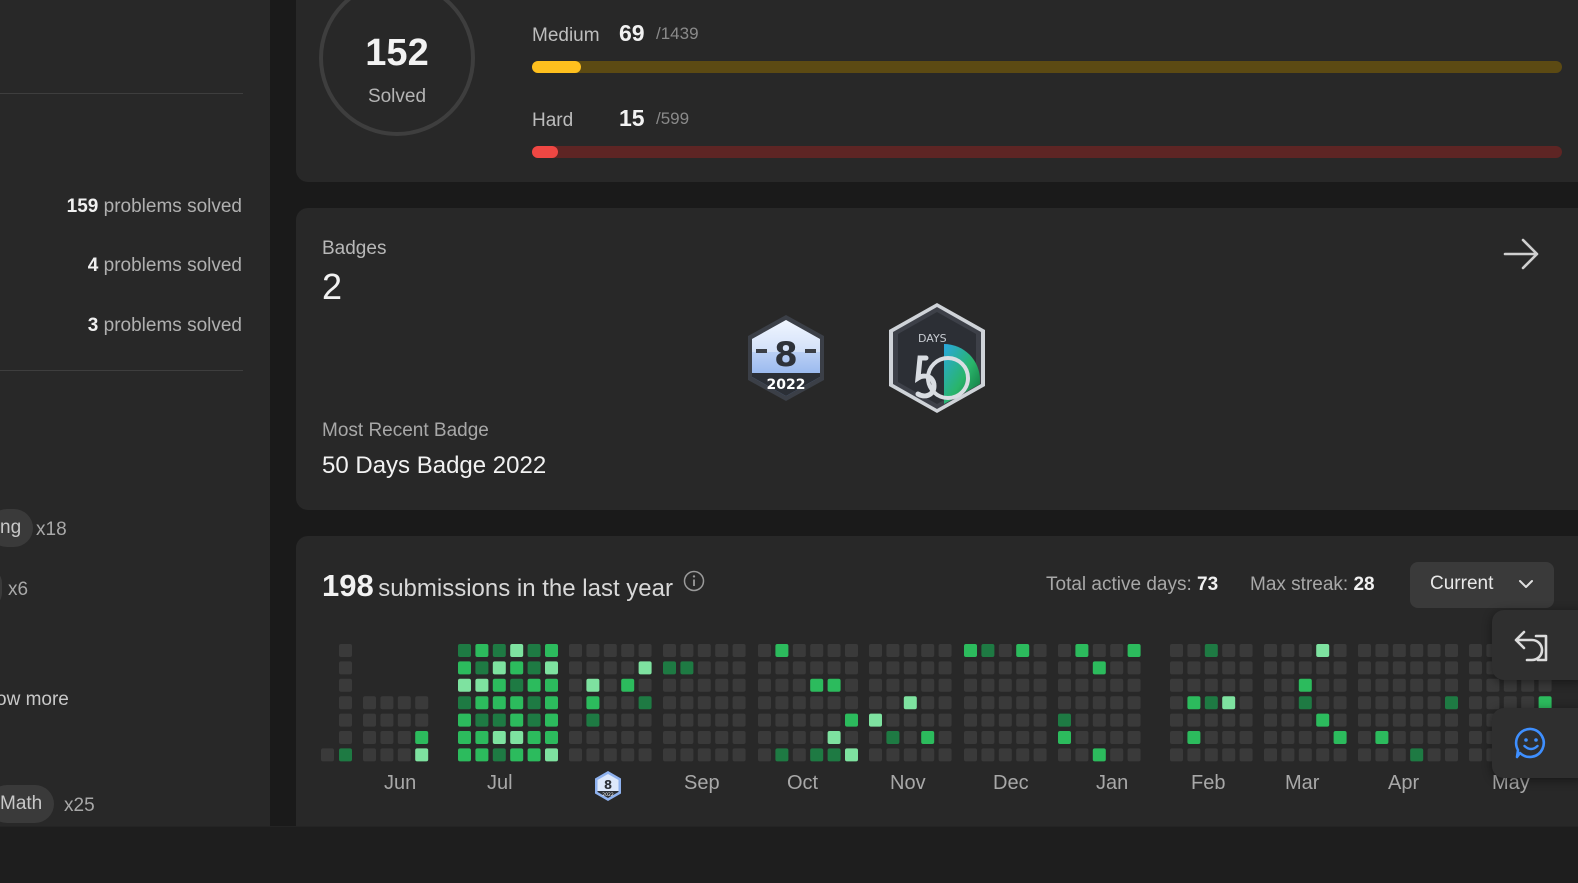 The image size is (1578, 883). Describe the element at coordinates (17, 528) in the screenshot. I see `skill-chip: ng` at that location.